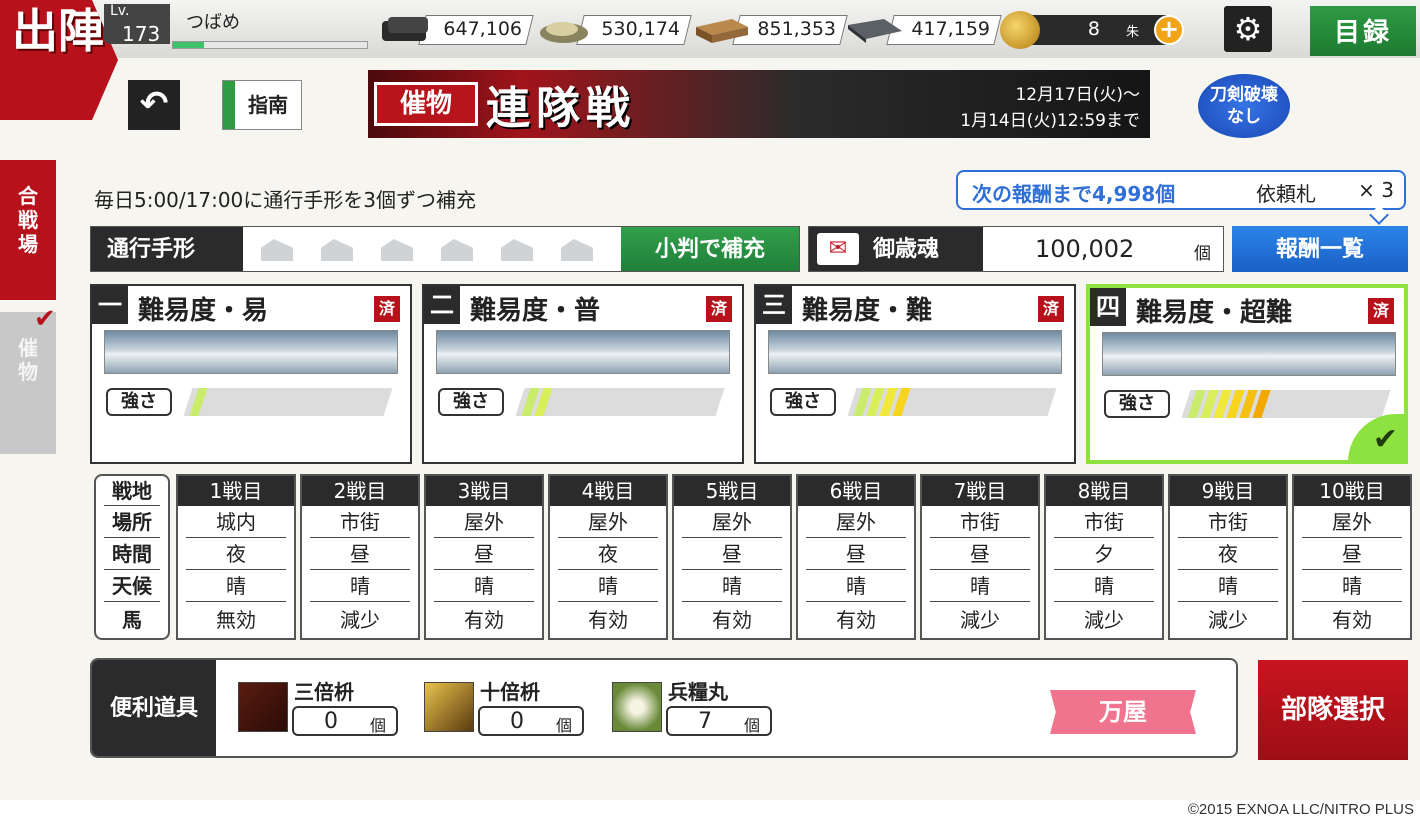 The image size is (1420, 823). What do you see at coordinates (236, 491) in the screenshot?
I see `battle-number: 1戦目` at bounding box center [236, 491].